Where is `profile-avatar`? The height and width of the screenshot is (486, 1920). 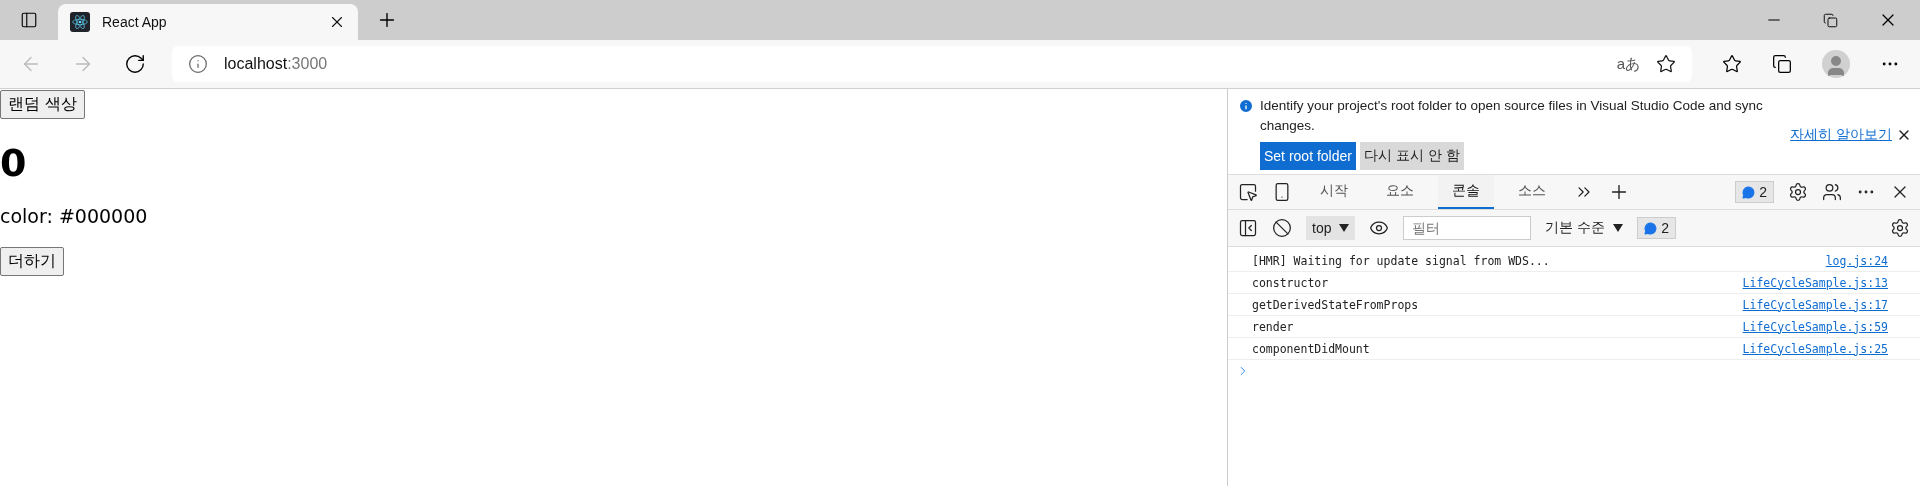
profile-avatar is located at coordinates (1836, 64).